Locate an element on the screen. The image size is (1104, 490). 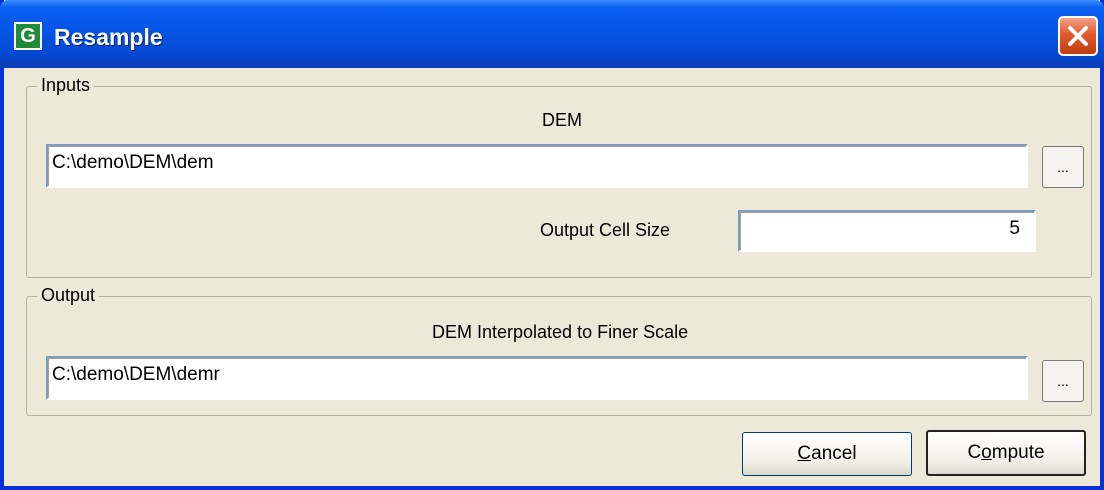
compute-mnemonic: o is located at coordinates (986, 452).